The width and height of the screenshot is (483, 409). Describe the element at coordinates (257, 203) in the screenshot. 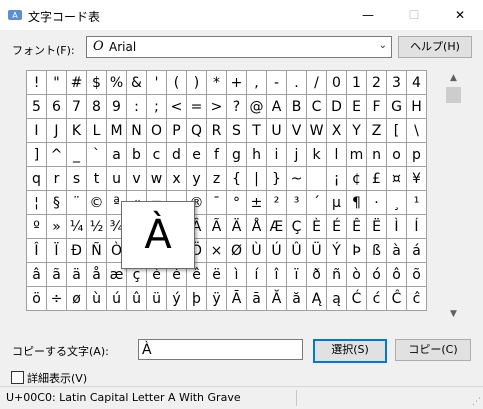

I see `character-cell: ±` at that location.